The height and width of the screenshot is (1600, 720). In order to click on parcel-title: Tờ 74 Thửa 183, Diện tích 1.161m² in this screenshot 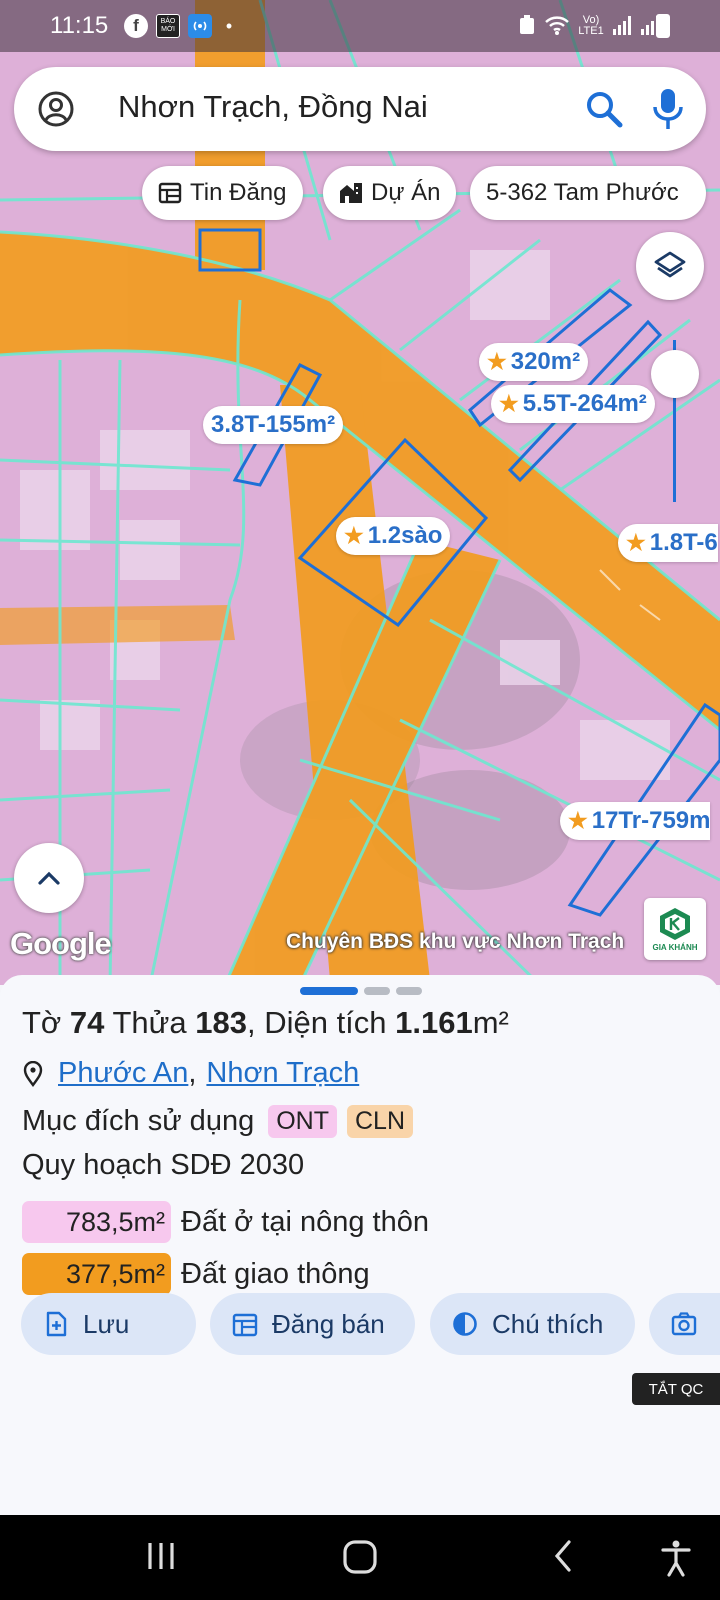, I will do `click(265, 1022)`.